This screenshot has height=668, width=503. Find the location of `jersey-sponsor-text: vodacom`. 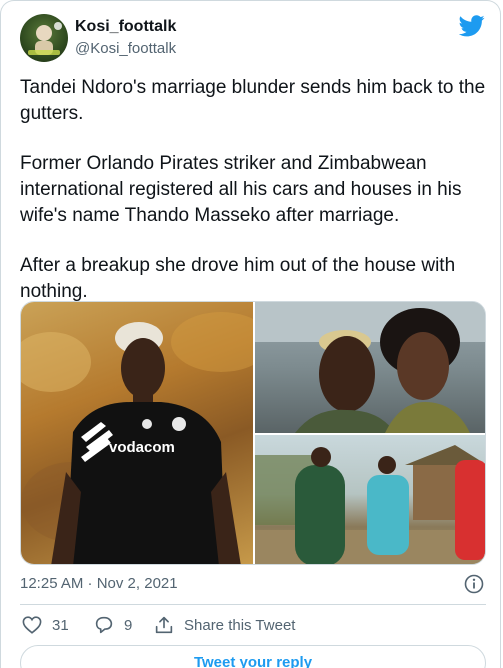

jersey-sponsor-text: vodacom is located at coordinates (142, 447).